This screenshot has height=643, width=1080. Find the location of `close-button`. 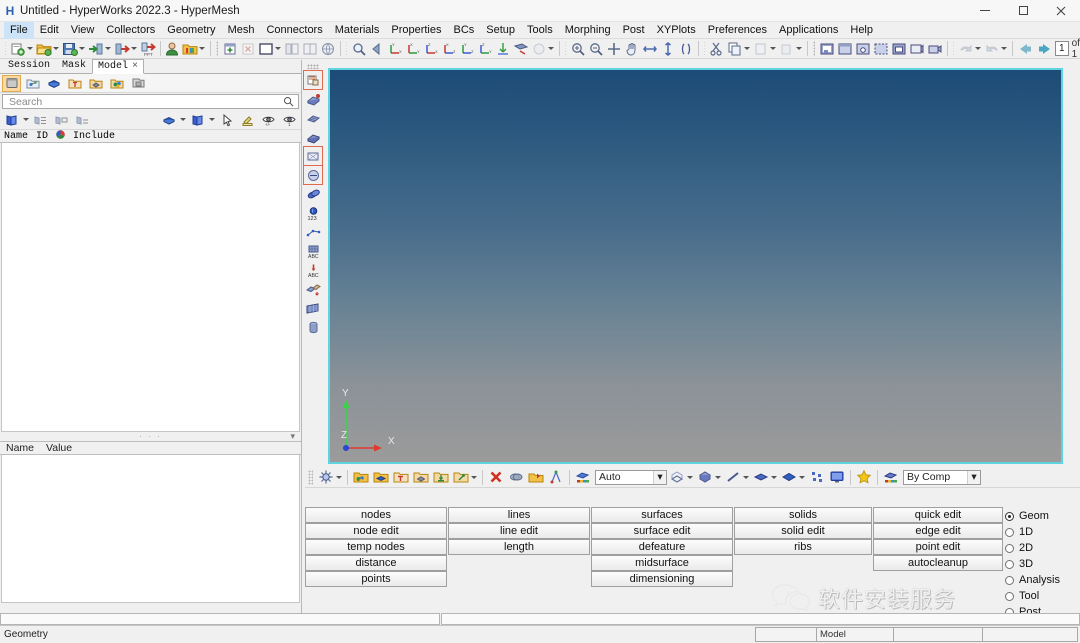

close-button is located at coordinates (1061, 11).